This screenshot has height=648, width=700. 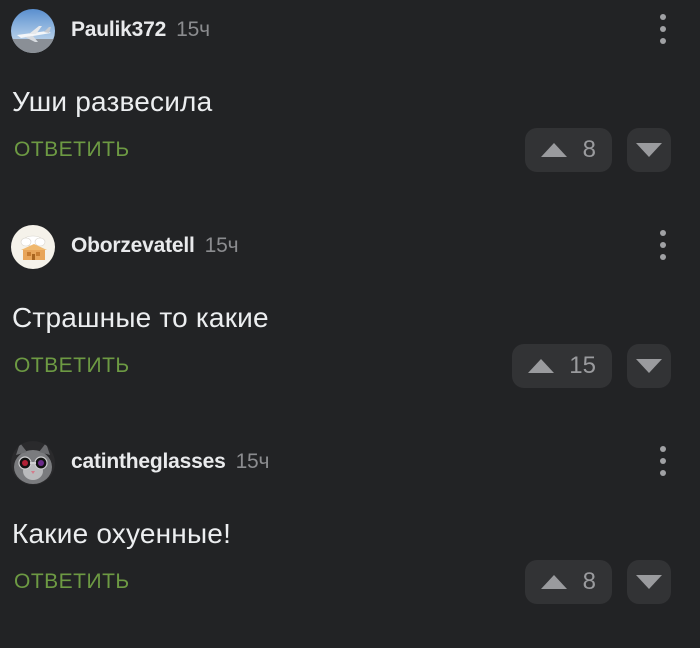 I want to click on vote-count: 15, so click(x=582, y=365).